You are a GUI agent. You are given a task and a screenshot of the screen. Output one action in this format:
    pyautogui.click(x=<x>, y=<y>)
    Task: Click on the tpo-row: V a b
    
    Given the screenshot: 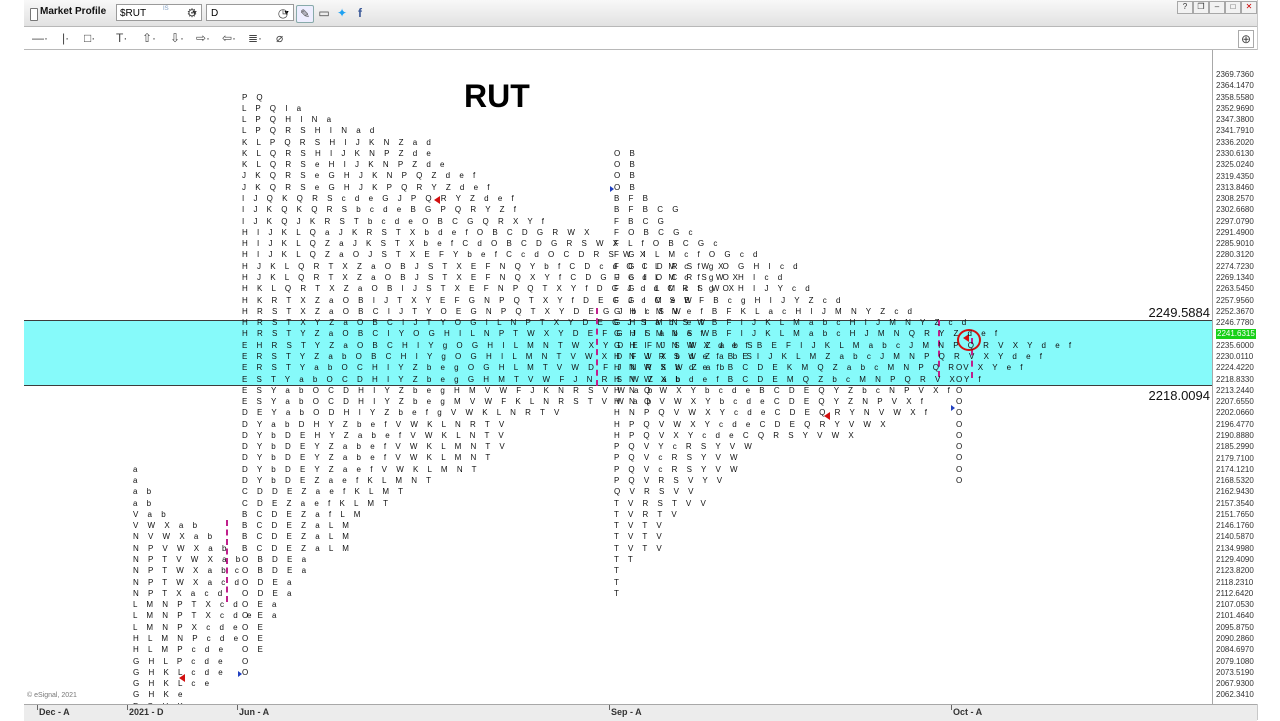 What is the action you would take?
    pyautogui.click(x=151, y=514)
    